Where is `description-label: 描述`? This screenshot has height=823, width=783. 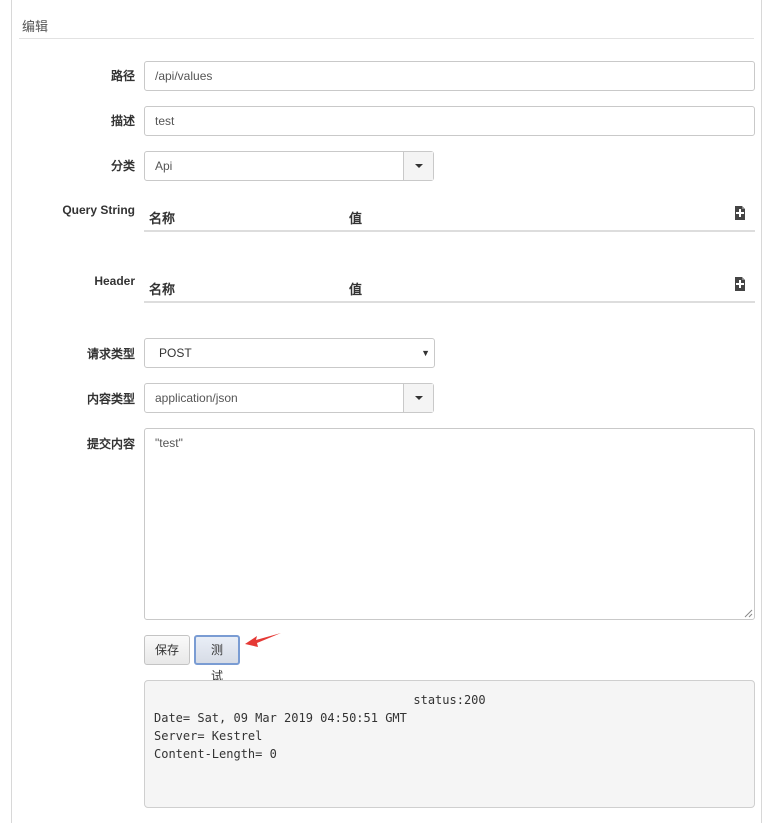
description-label: 描述 is located at coordinates (122, 121).